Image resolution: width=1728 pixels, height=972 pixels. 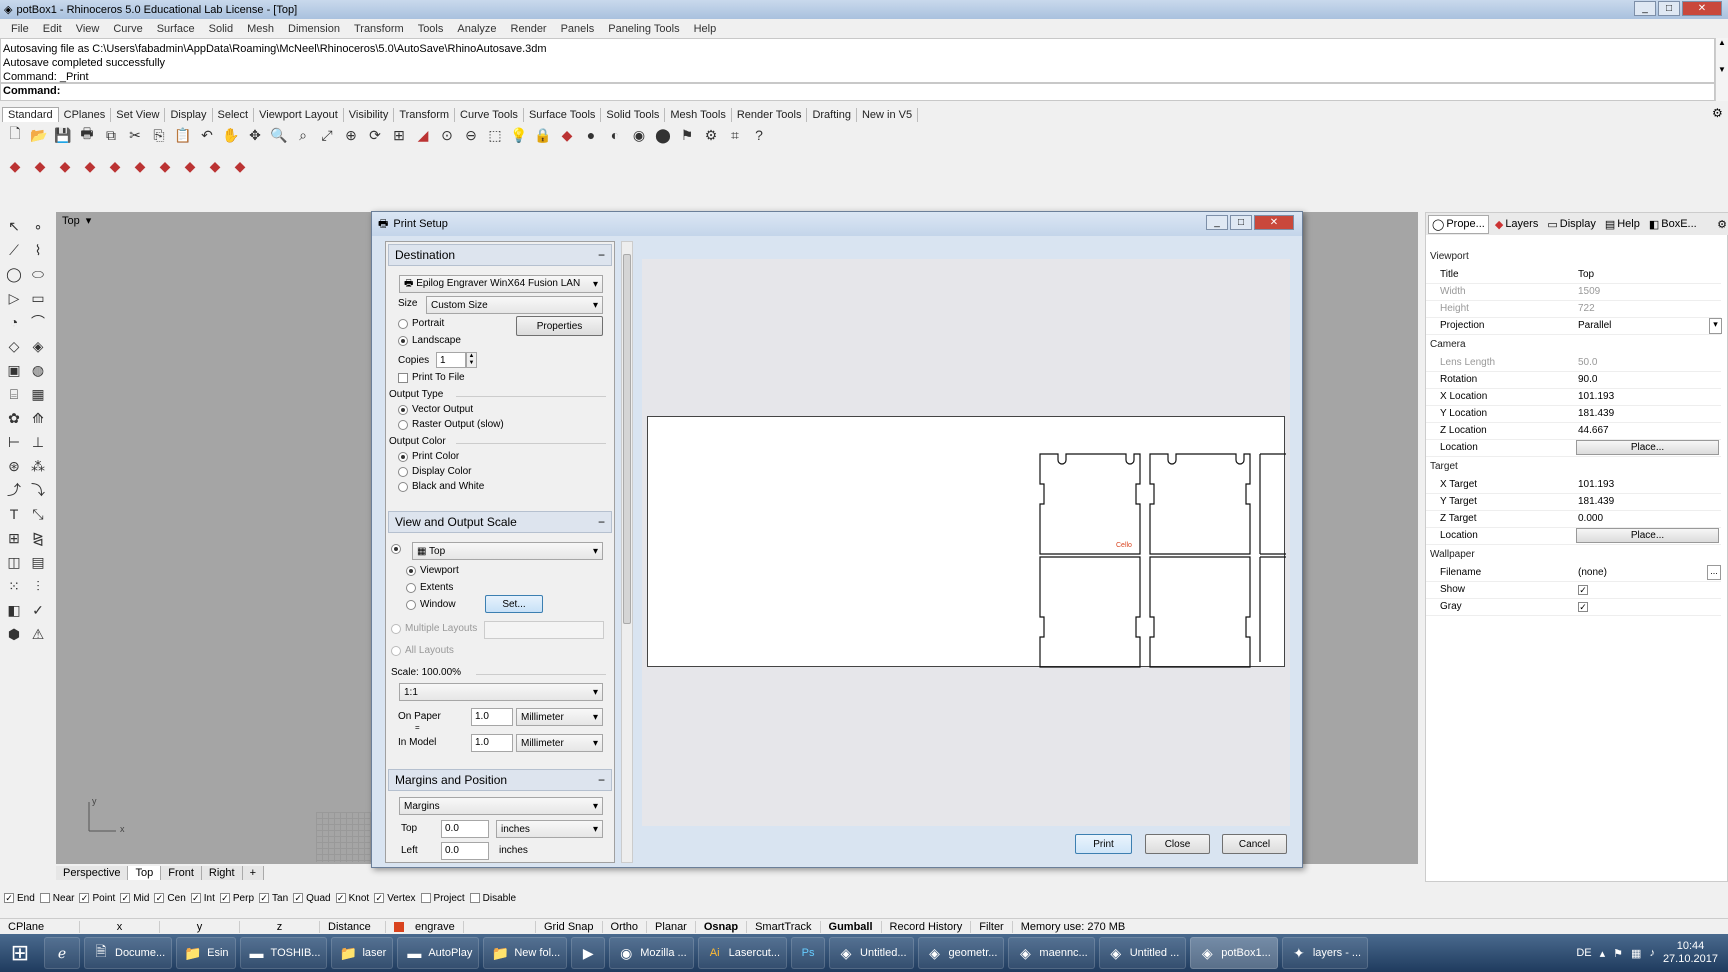 I want to click on mirror-icon: ⧎, so click(x=38, y=538).